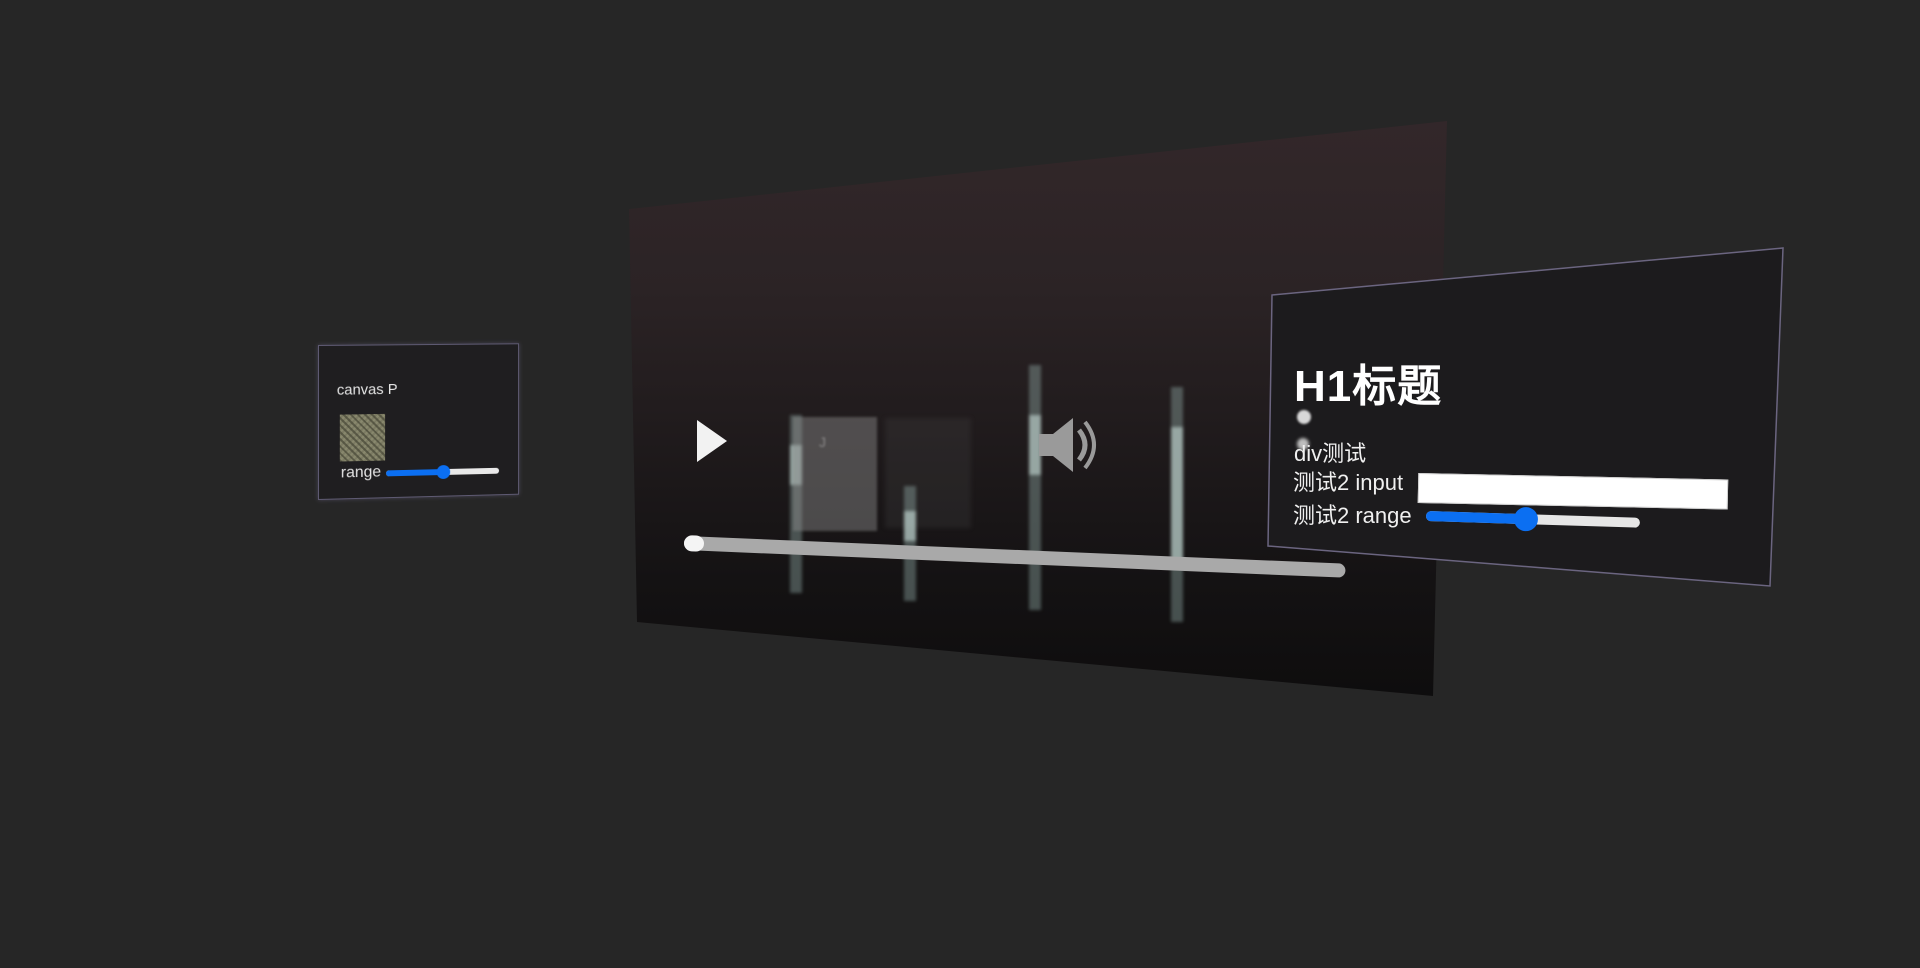  I want to click on div-test-text: div测试, so click(1330, 453).